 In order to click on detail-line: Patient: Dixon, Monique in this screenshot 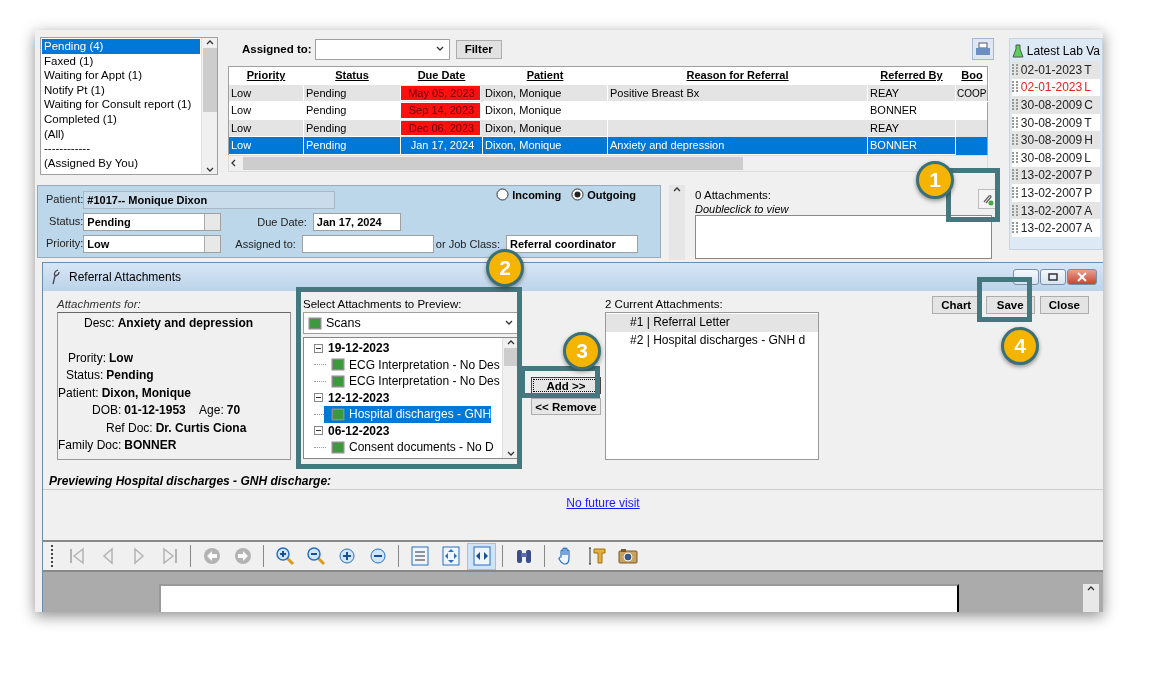, I will do `click(125, 393)`.